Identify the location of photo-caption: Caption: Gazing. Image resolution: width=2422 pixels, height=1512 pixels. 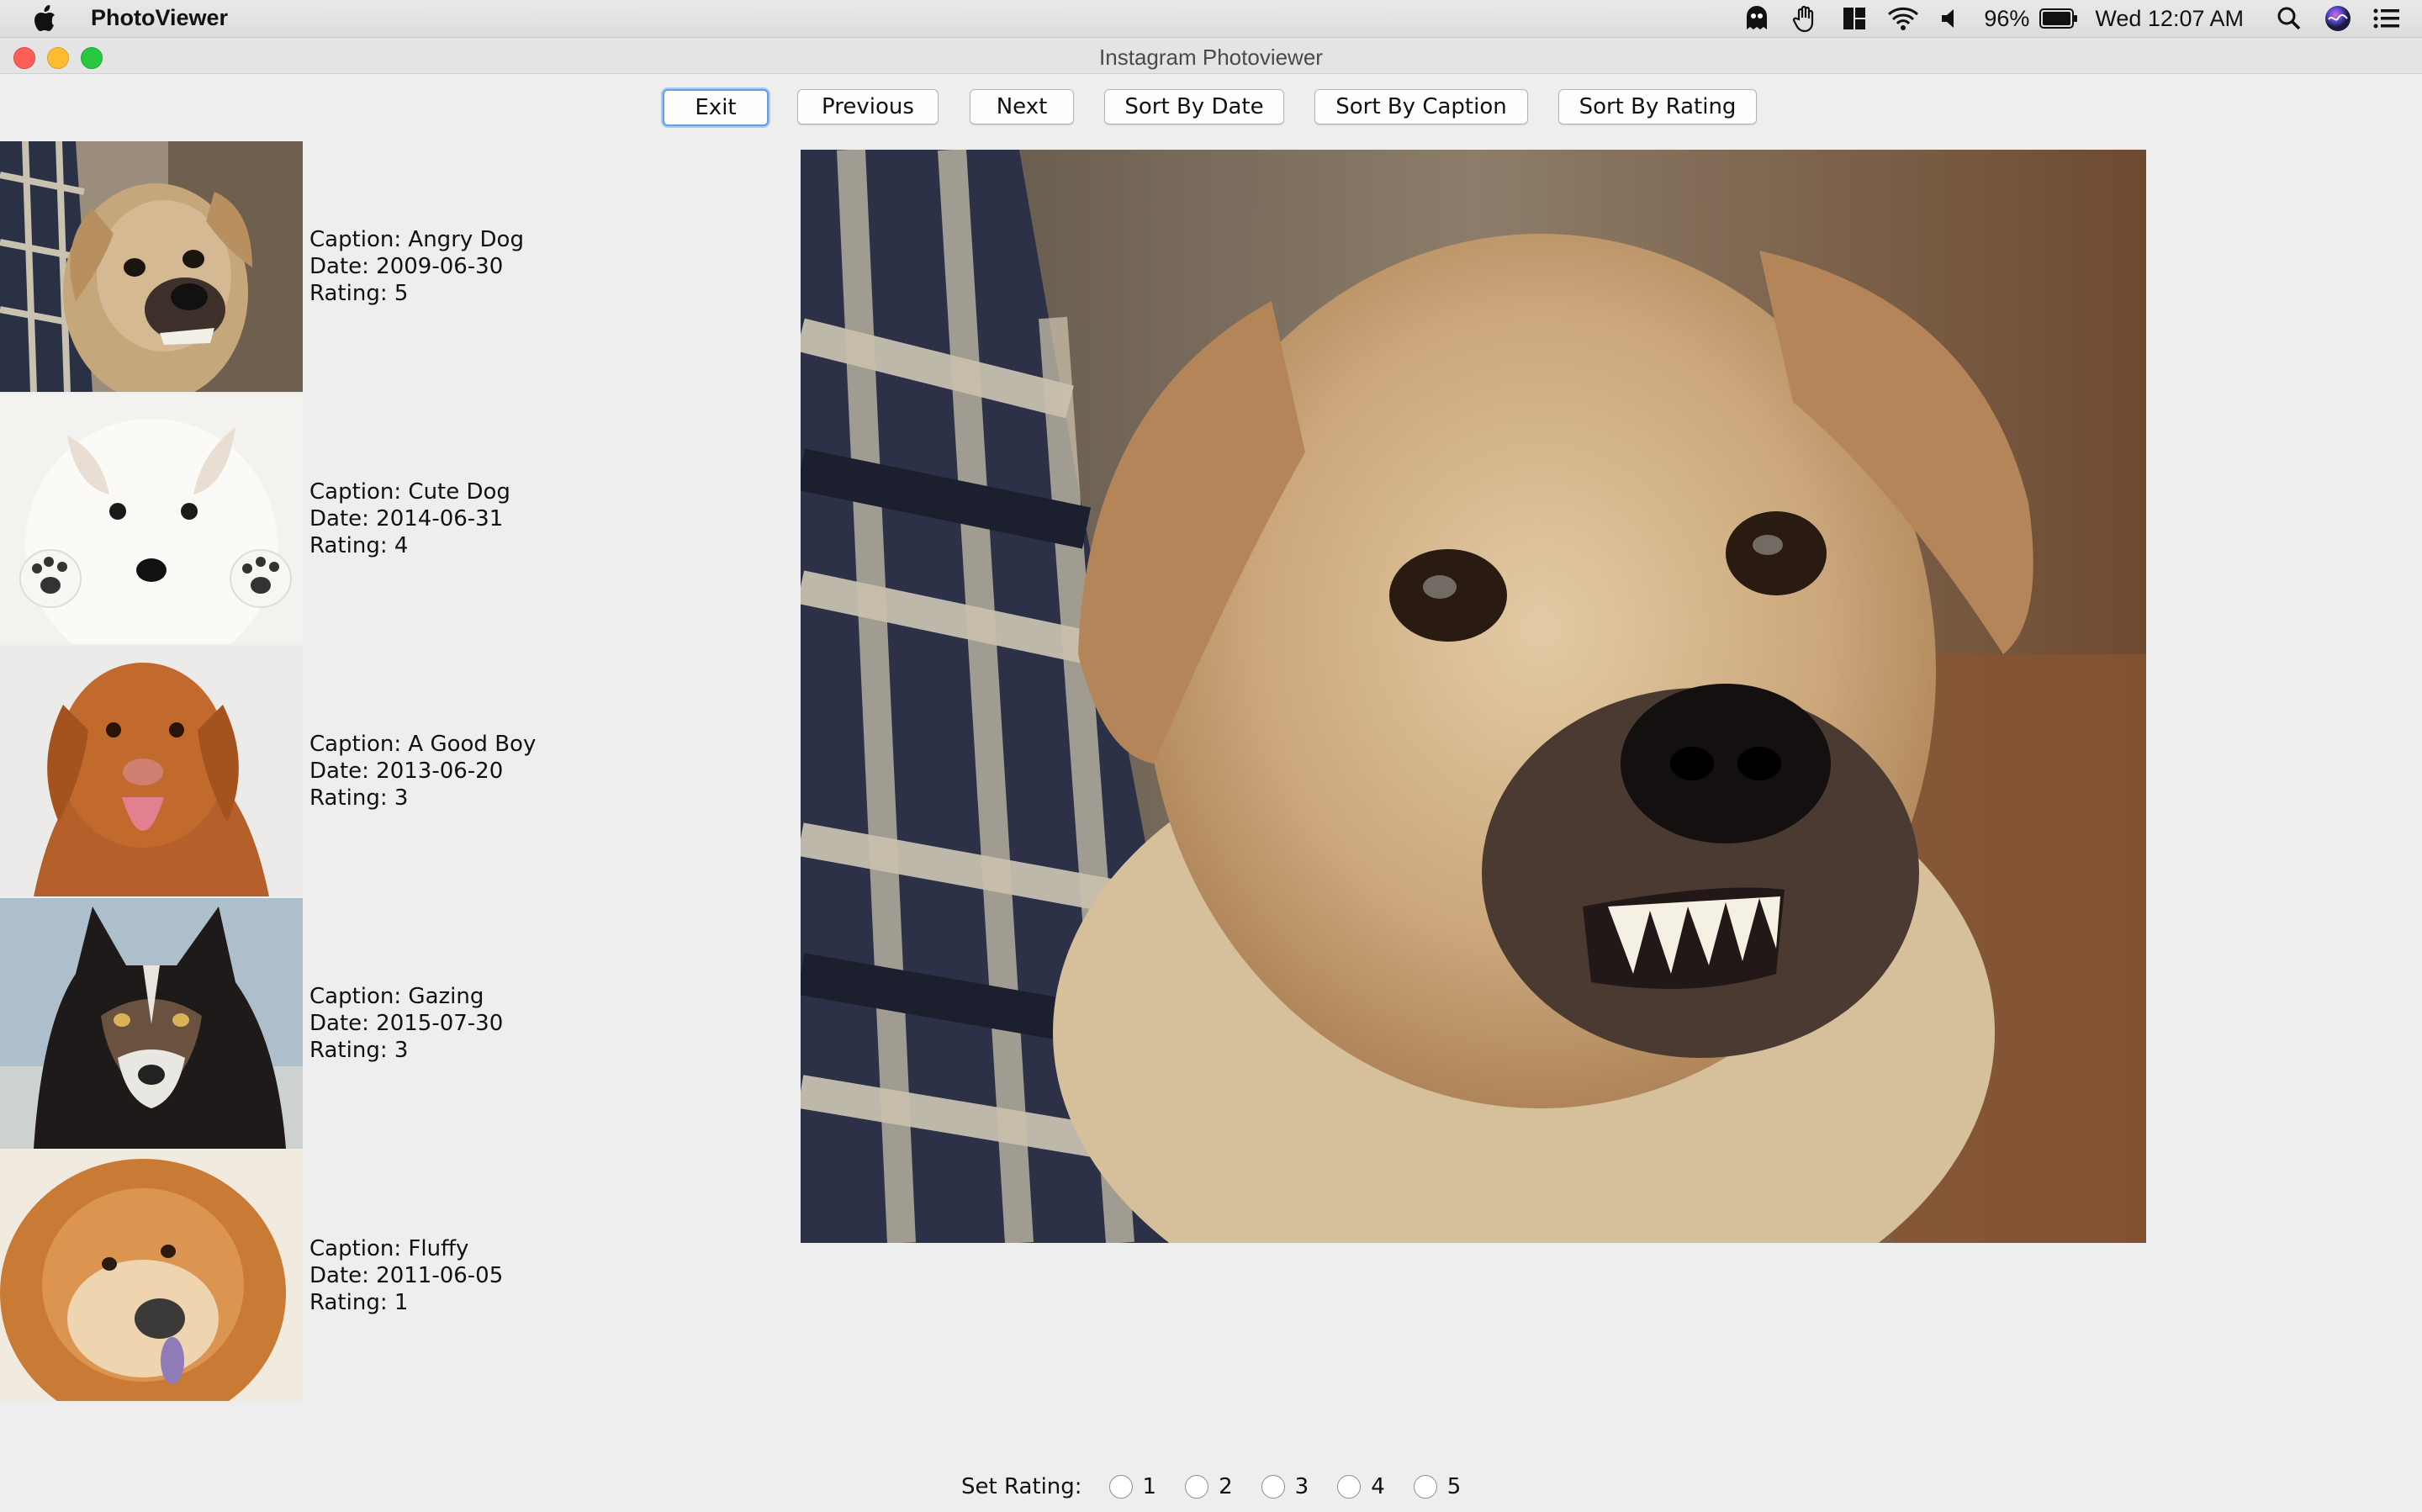
(396, 996).